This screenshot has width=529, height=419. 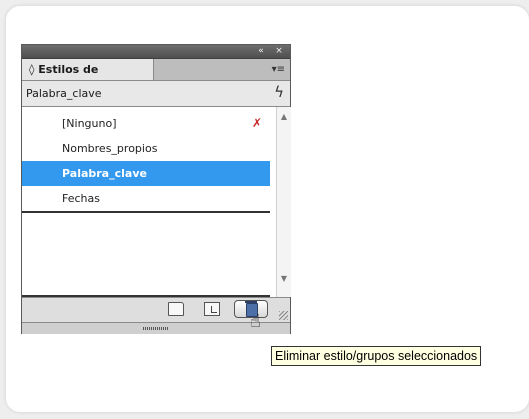 I want to click on drag-handle, so click(x=156, y=328).